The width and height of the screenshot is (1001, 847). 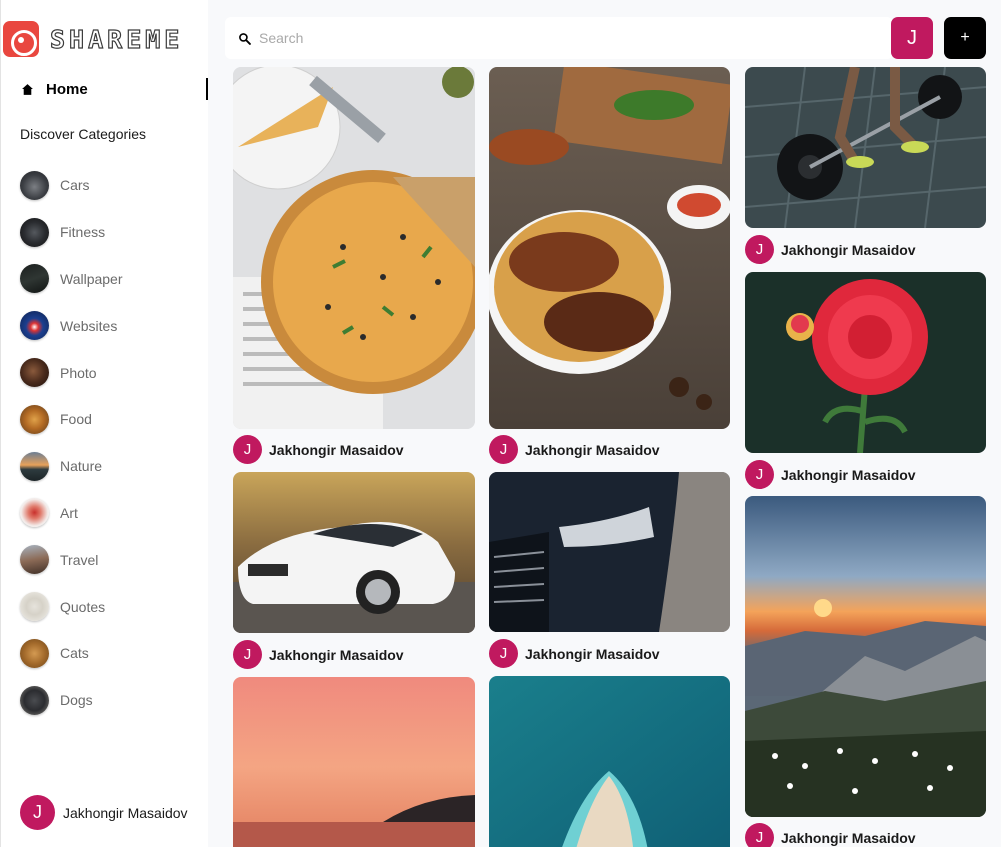 I want to click on sidebar-item-quotes: Quotes, so click(x=110, y=606).